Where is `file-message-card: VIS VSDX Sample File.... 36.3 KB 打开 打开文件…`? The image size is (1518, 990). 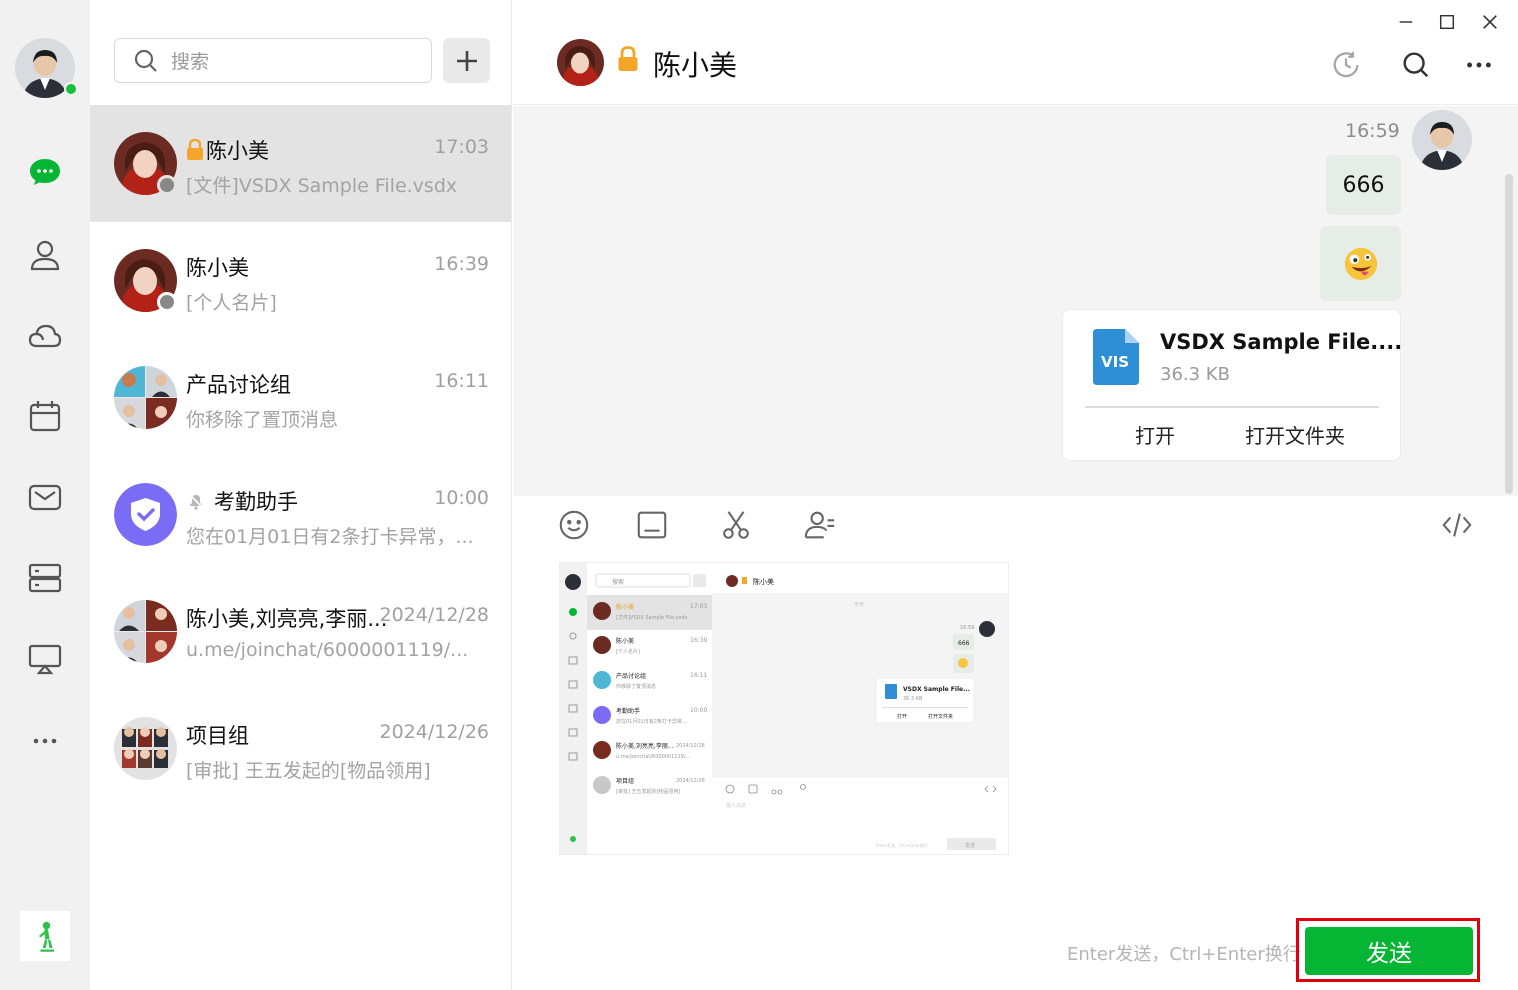 file-message-card: VIS VSDX Sample File.... 36.3 KB 打开 打开文件… is located at coordinates (1232, 385).